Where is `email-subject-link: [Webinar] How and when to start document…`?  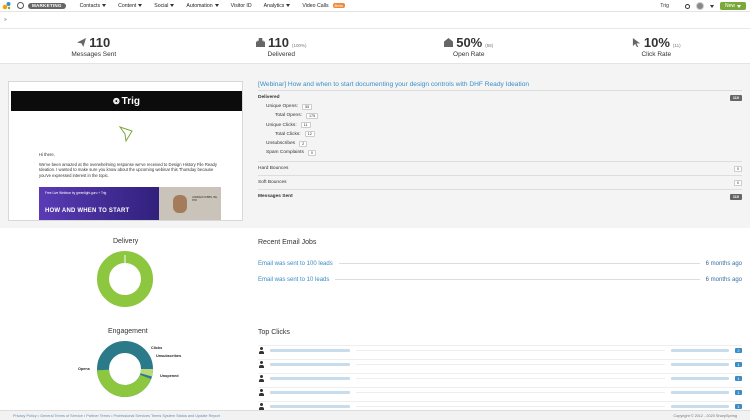
email-subject-link: [Webinar] How and when to start document… is located at coordinates (393, 84).